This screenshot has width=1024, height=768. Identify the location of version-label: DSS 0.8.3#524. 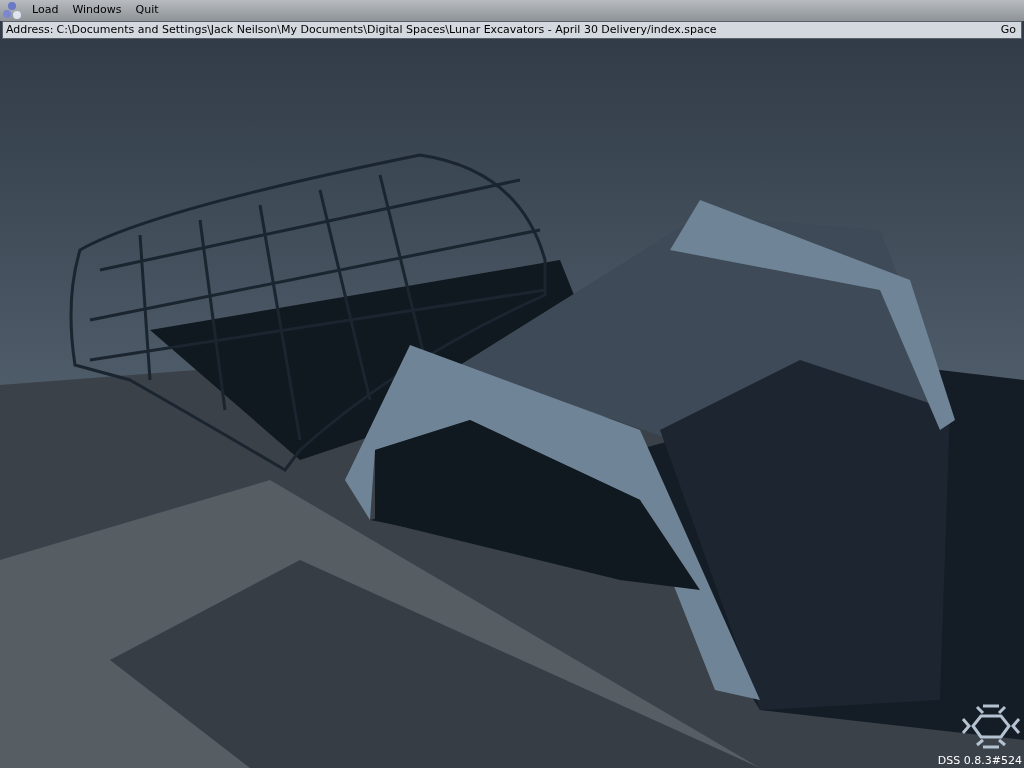
(979, 761).